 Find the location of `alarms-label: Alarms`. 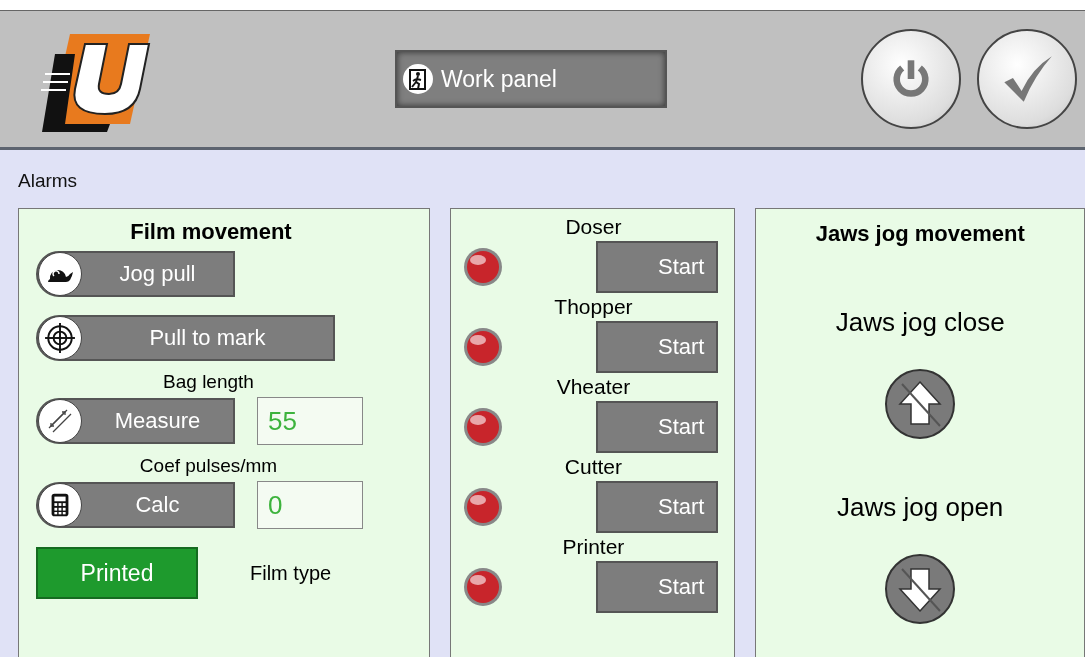

alarms-label: Alarms is located at coordinates (48, 181).